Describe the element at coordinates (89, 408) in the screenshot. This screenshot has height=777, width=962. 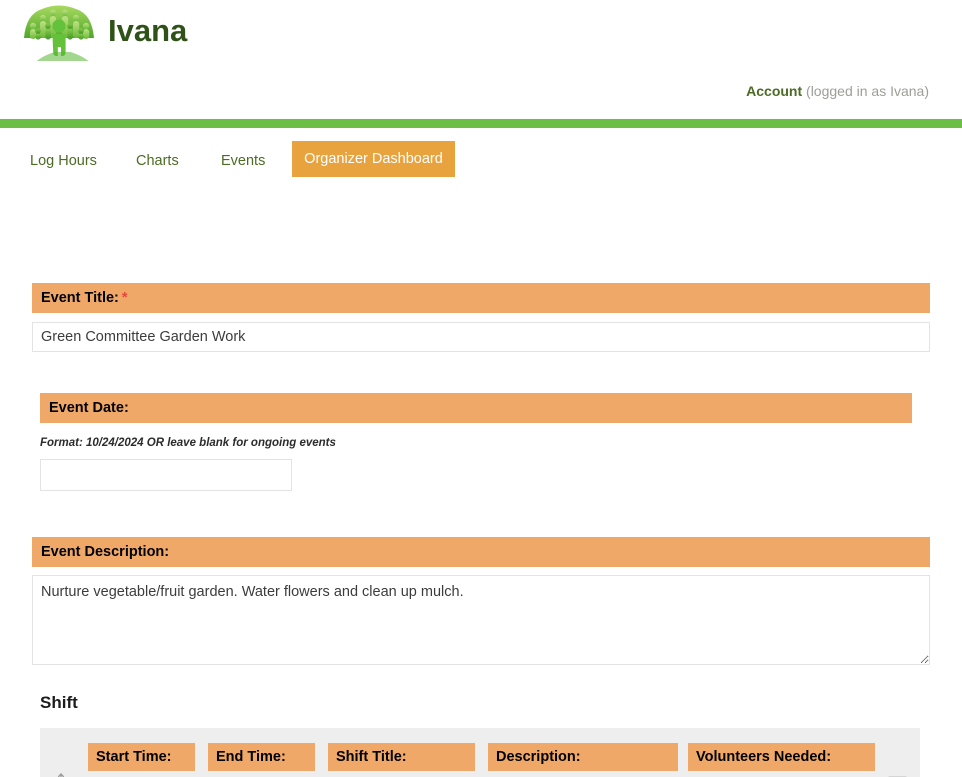
I see `event-date-label-text: Event Date:` at that location.